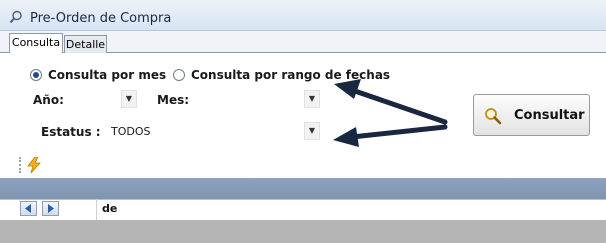  Describe the element at coordinates (303, 165) in the screenshot. I see `toolbar` at that location.